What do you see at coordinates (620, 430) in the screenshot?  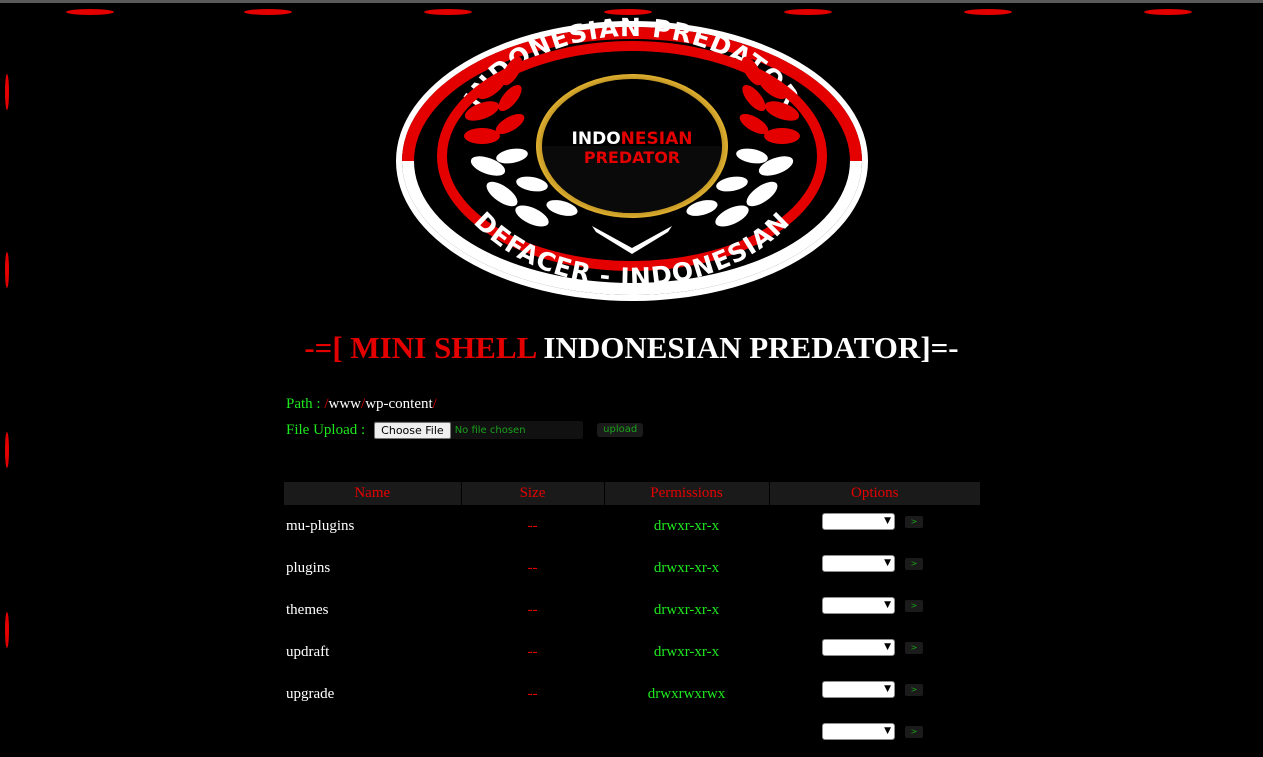 I see `upload-button: upload` at bounding box center [620, 430].